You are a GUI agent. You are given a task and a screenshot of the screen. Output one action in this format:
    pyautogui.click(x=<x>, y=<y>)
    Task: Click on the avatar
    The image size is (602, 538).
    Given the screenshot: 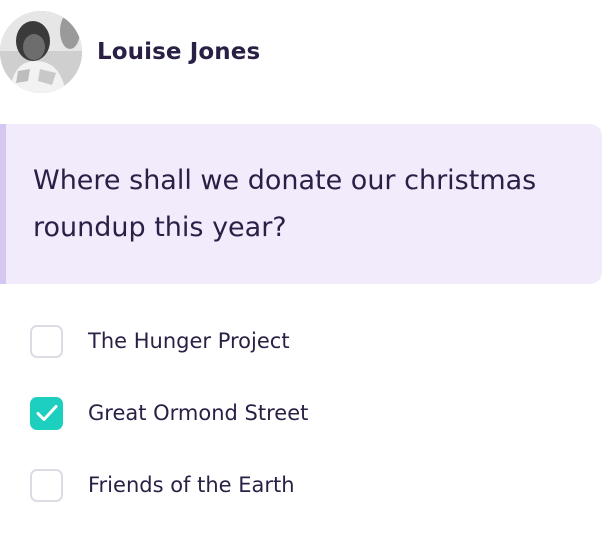 What is the action you would take?
    pyautogui.click(x=41, y=52)
    